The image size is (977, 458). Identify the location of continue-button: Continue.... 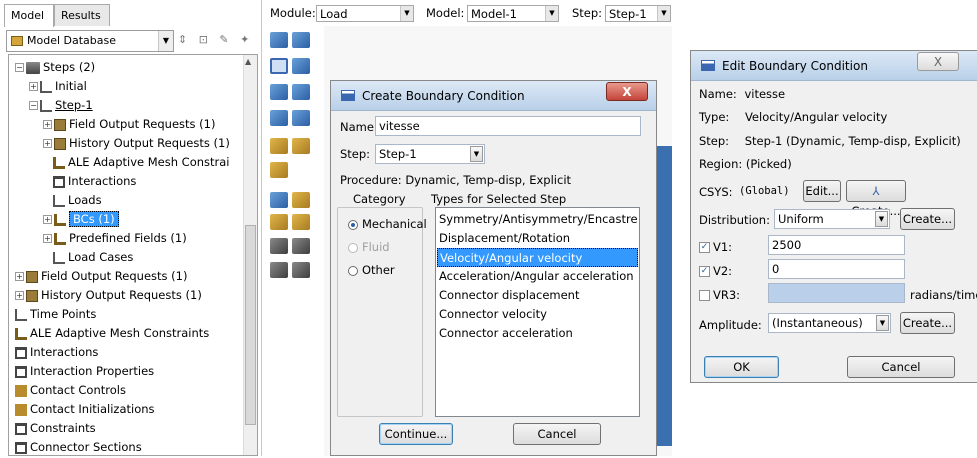
(416, 434).